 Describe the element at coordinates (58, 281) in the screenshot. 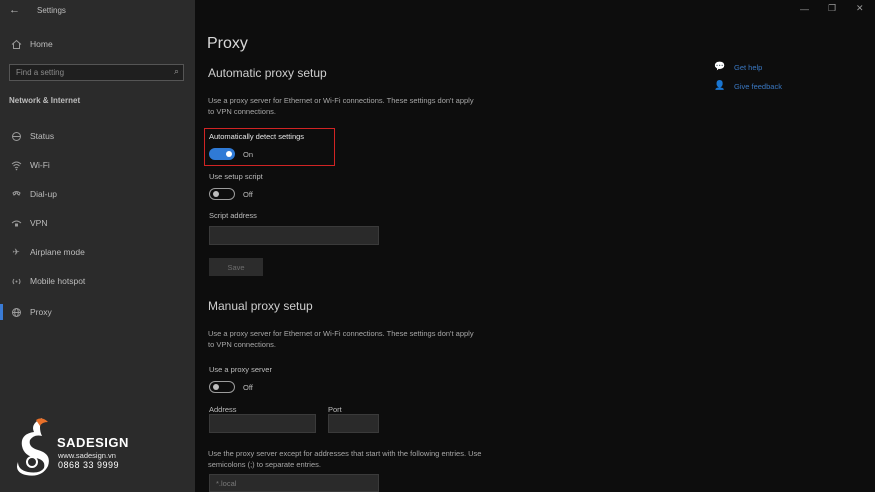

I see `sidebar-item-label: Mobile hotspot` at that location.